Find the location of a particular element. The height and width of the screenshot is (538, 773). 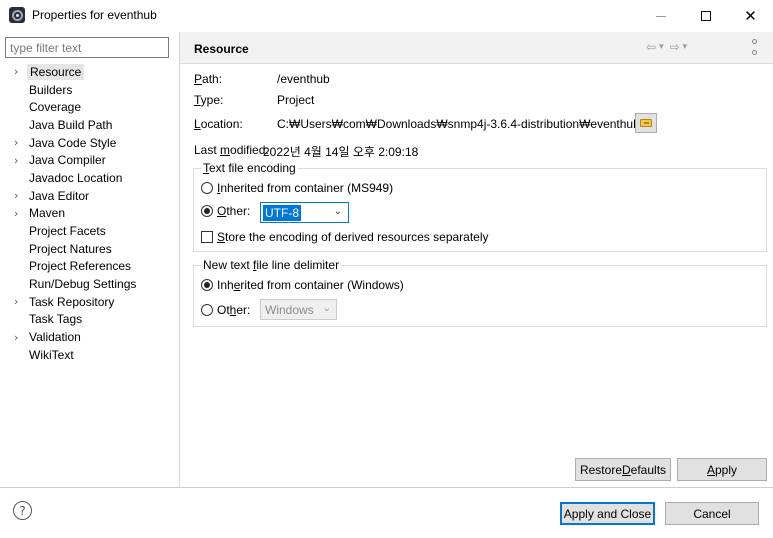

delimiter-inherited-option: Inherited from container (Windows) is located at coordinates (302, 285).